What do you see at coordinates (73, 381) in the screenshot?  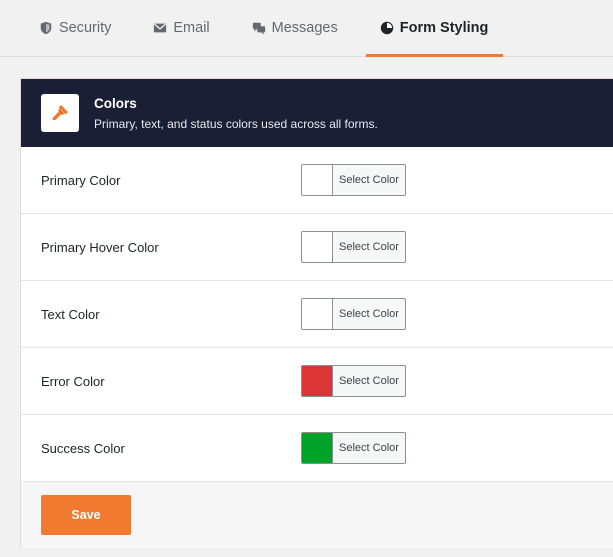 I see `field-label: Error Color` at bounding box center [73, 381].